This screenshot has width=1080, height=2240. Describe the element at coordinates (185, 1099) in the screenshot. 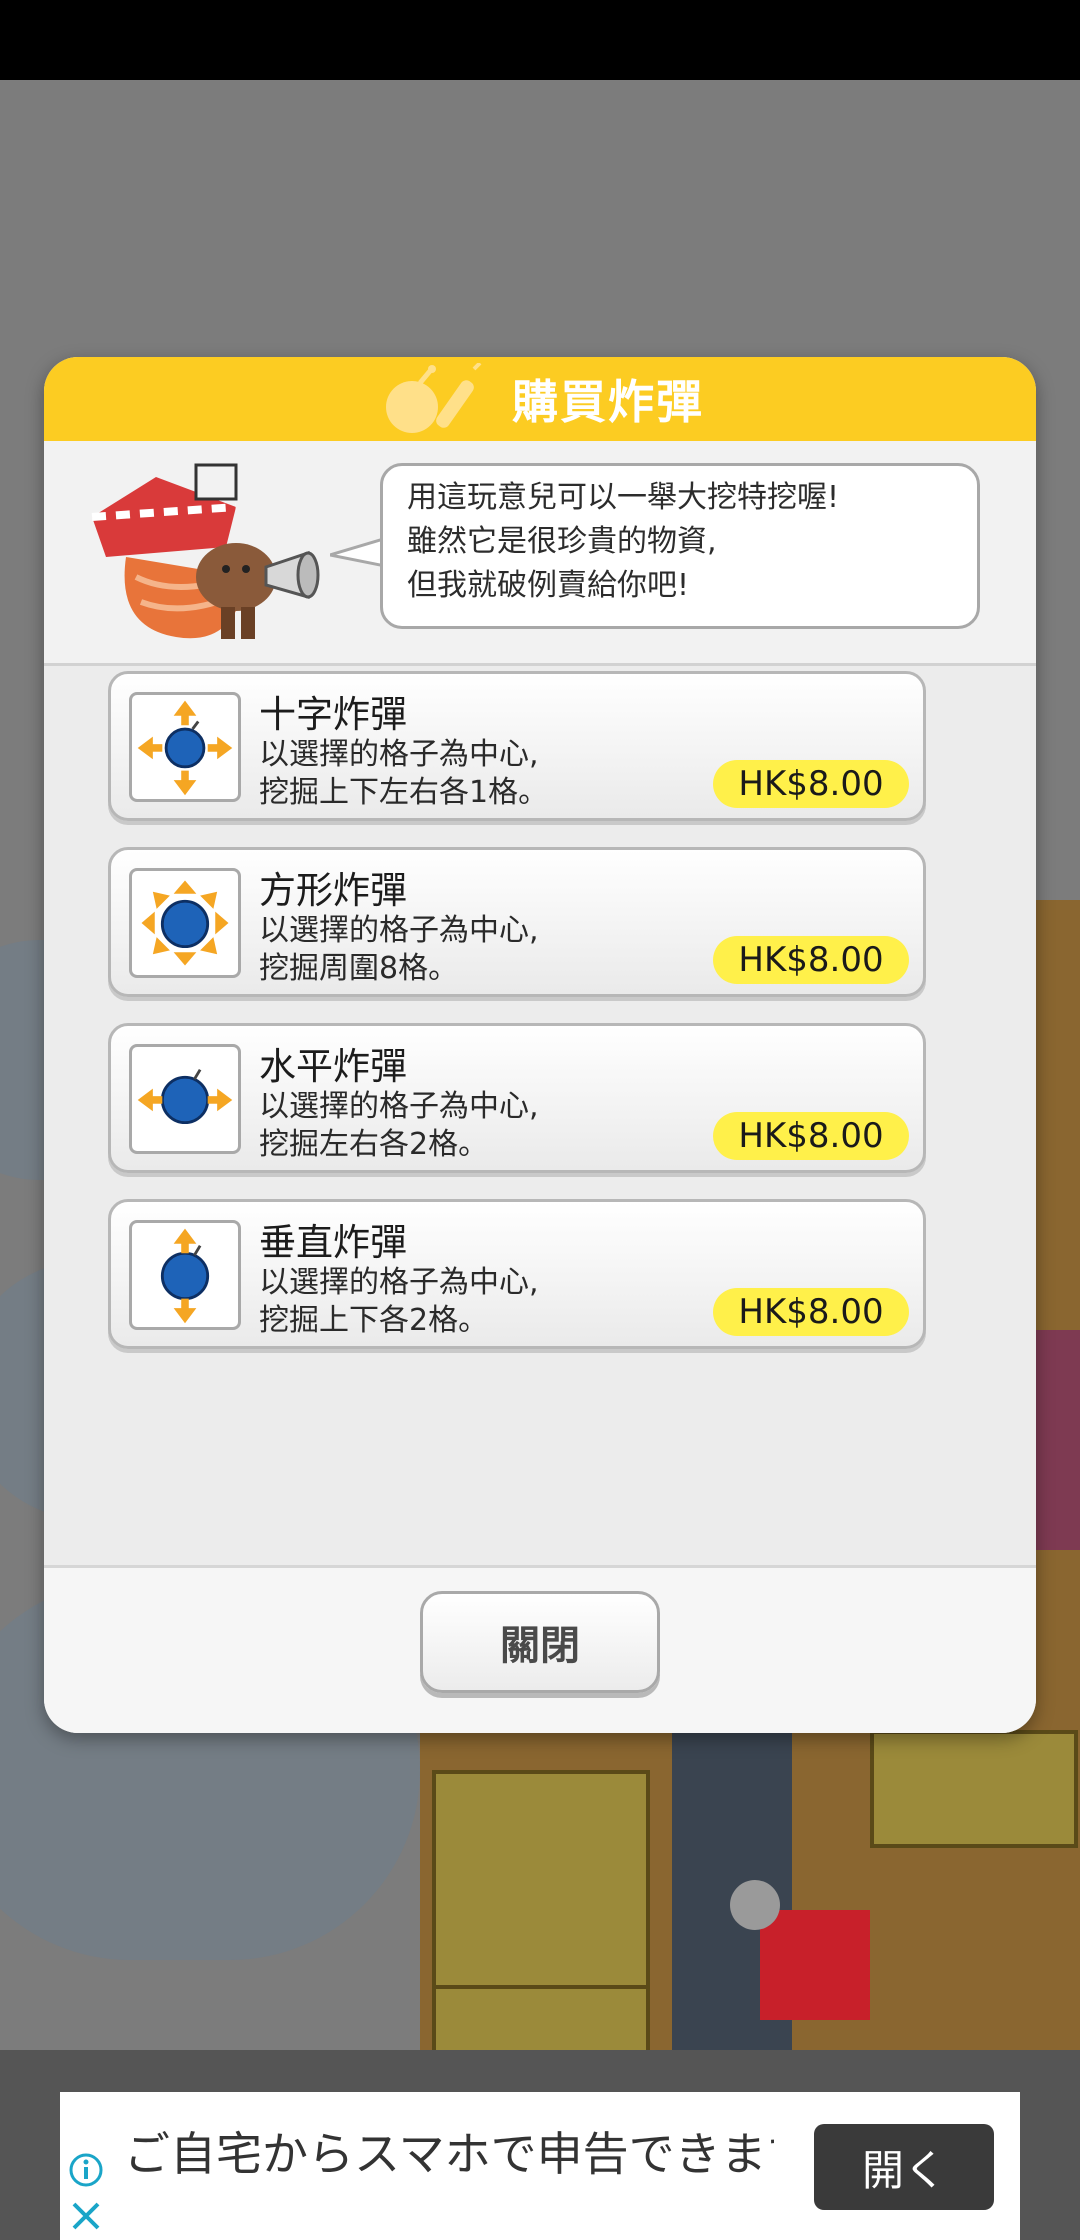

I see `horizontal-bomb-icon` at that location.